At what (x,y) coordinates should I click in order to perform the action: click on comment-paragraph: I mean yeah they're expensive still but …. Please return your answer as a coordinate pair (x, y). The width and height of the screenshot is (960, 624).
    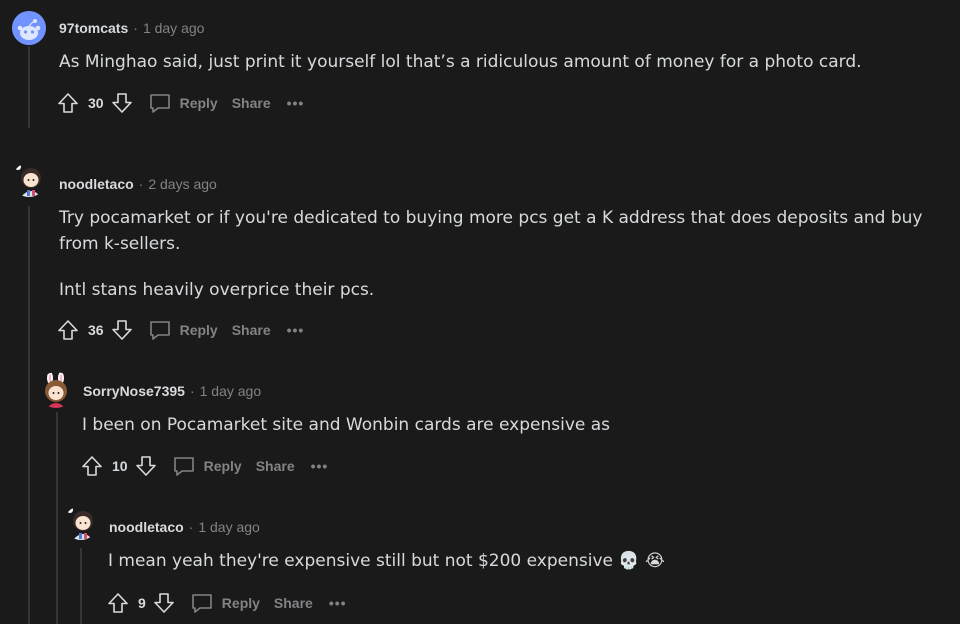
    Looking at the image, I should click on (528, 561).